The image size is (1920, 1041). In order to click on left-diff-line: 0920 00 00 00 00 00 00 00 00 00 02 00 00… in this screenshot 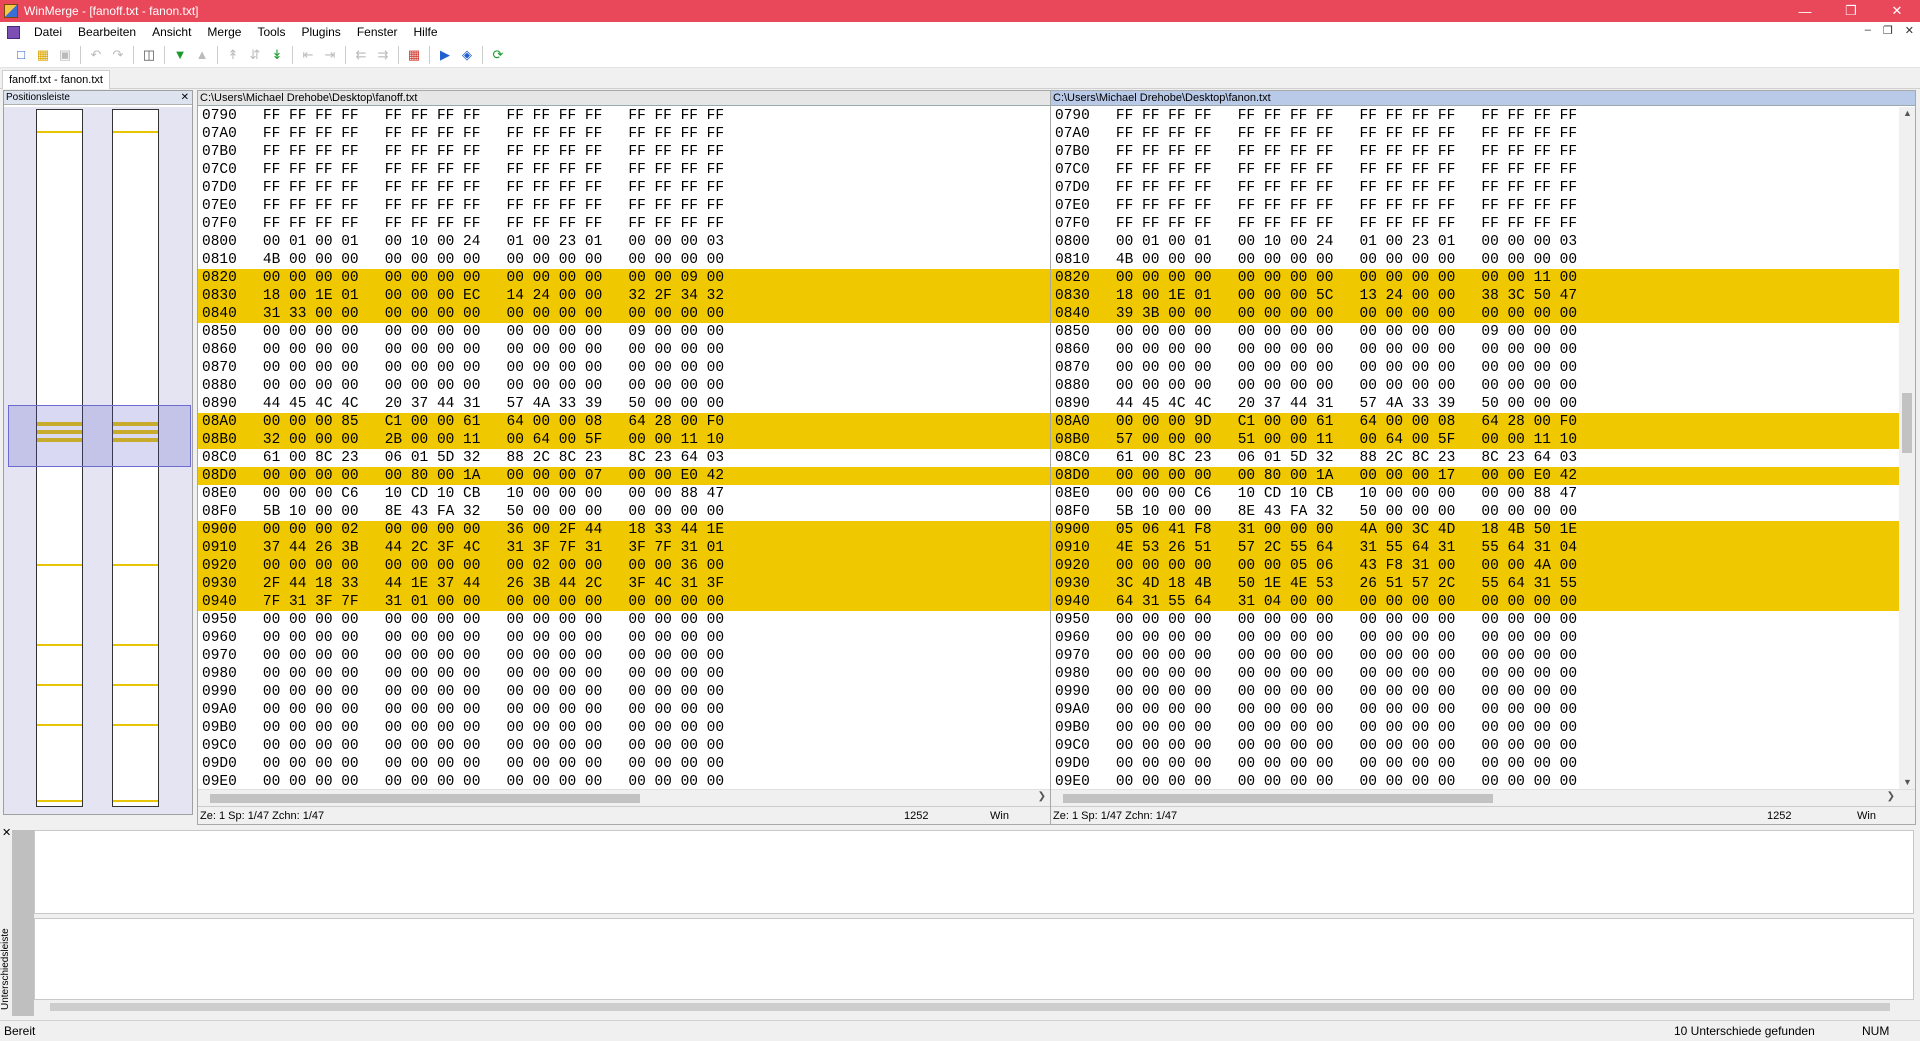, I will do `click(624, 566)`.